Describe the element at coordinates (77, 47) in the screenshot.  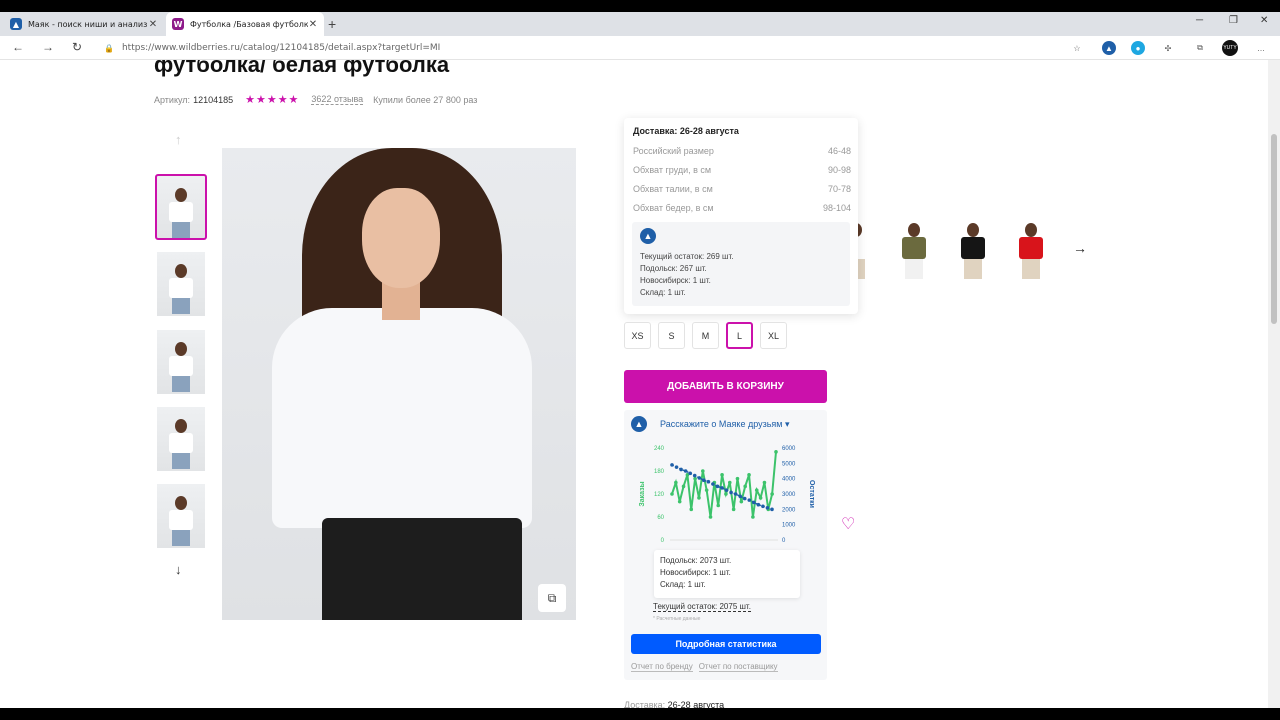
I see `reload-icon: ↻` at that location.